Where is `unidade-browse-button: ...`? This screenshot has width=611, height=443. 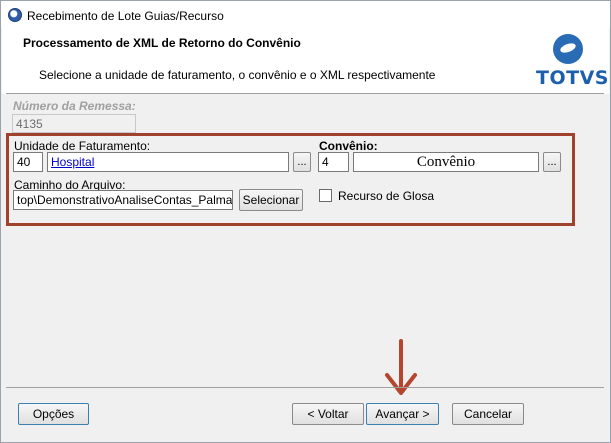 unidade-browse-button: ... is located at coordinates (302, 162).